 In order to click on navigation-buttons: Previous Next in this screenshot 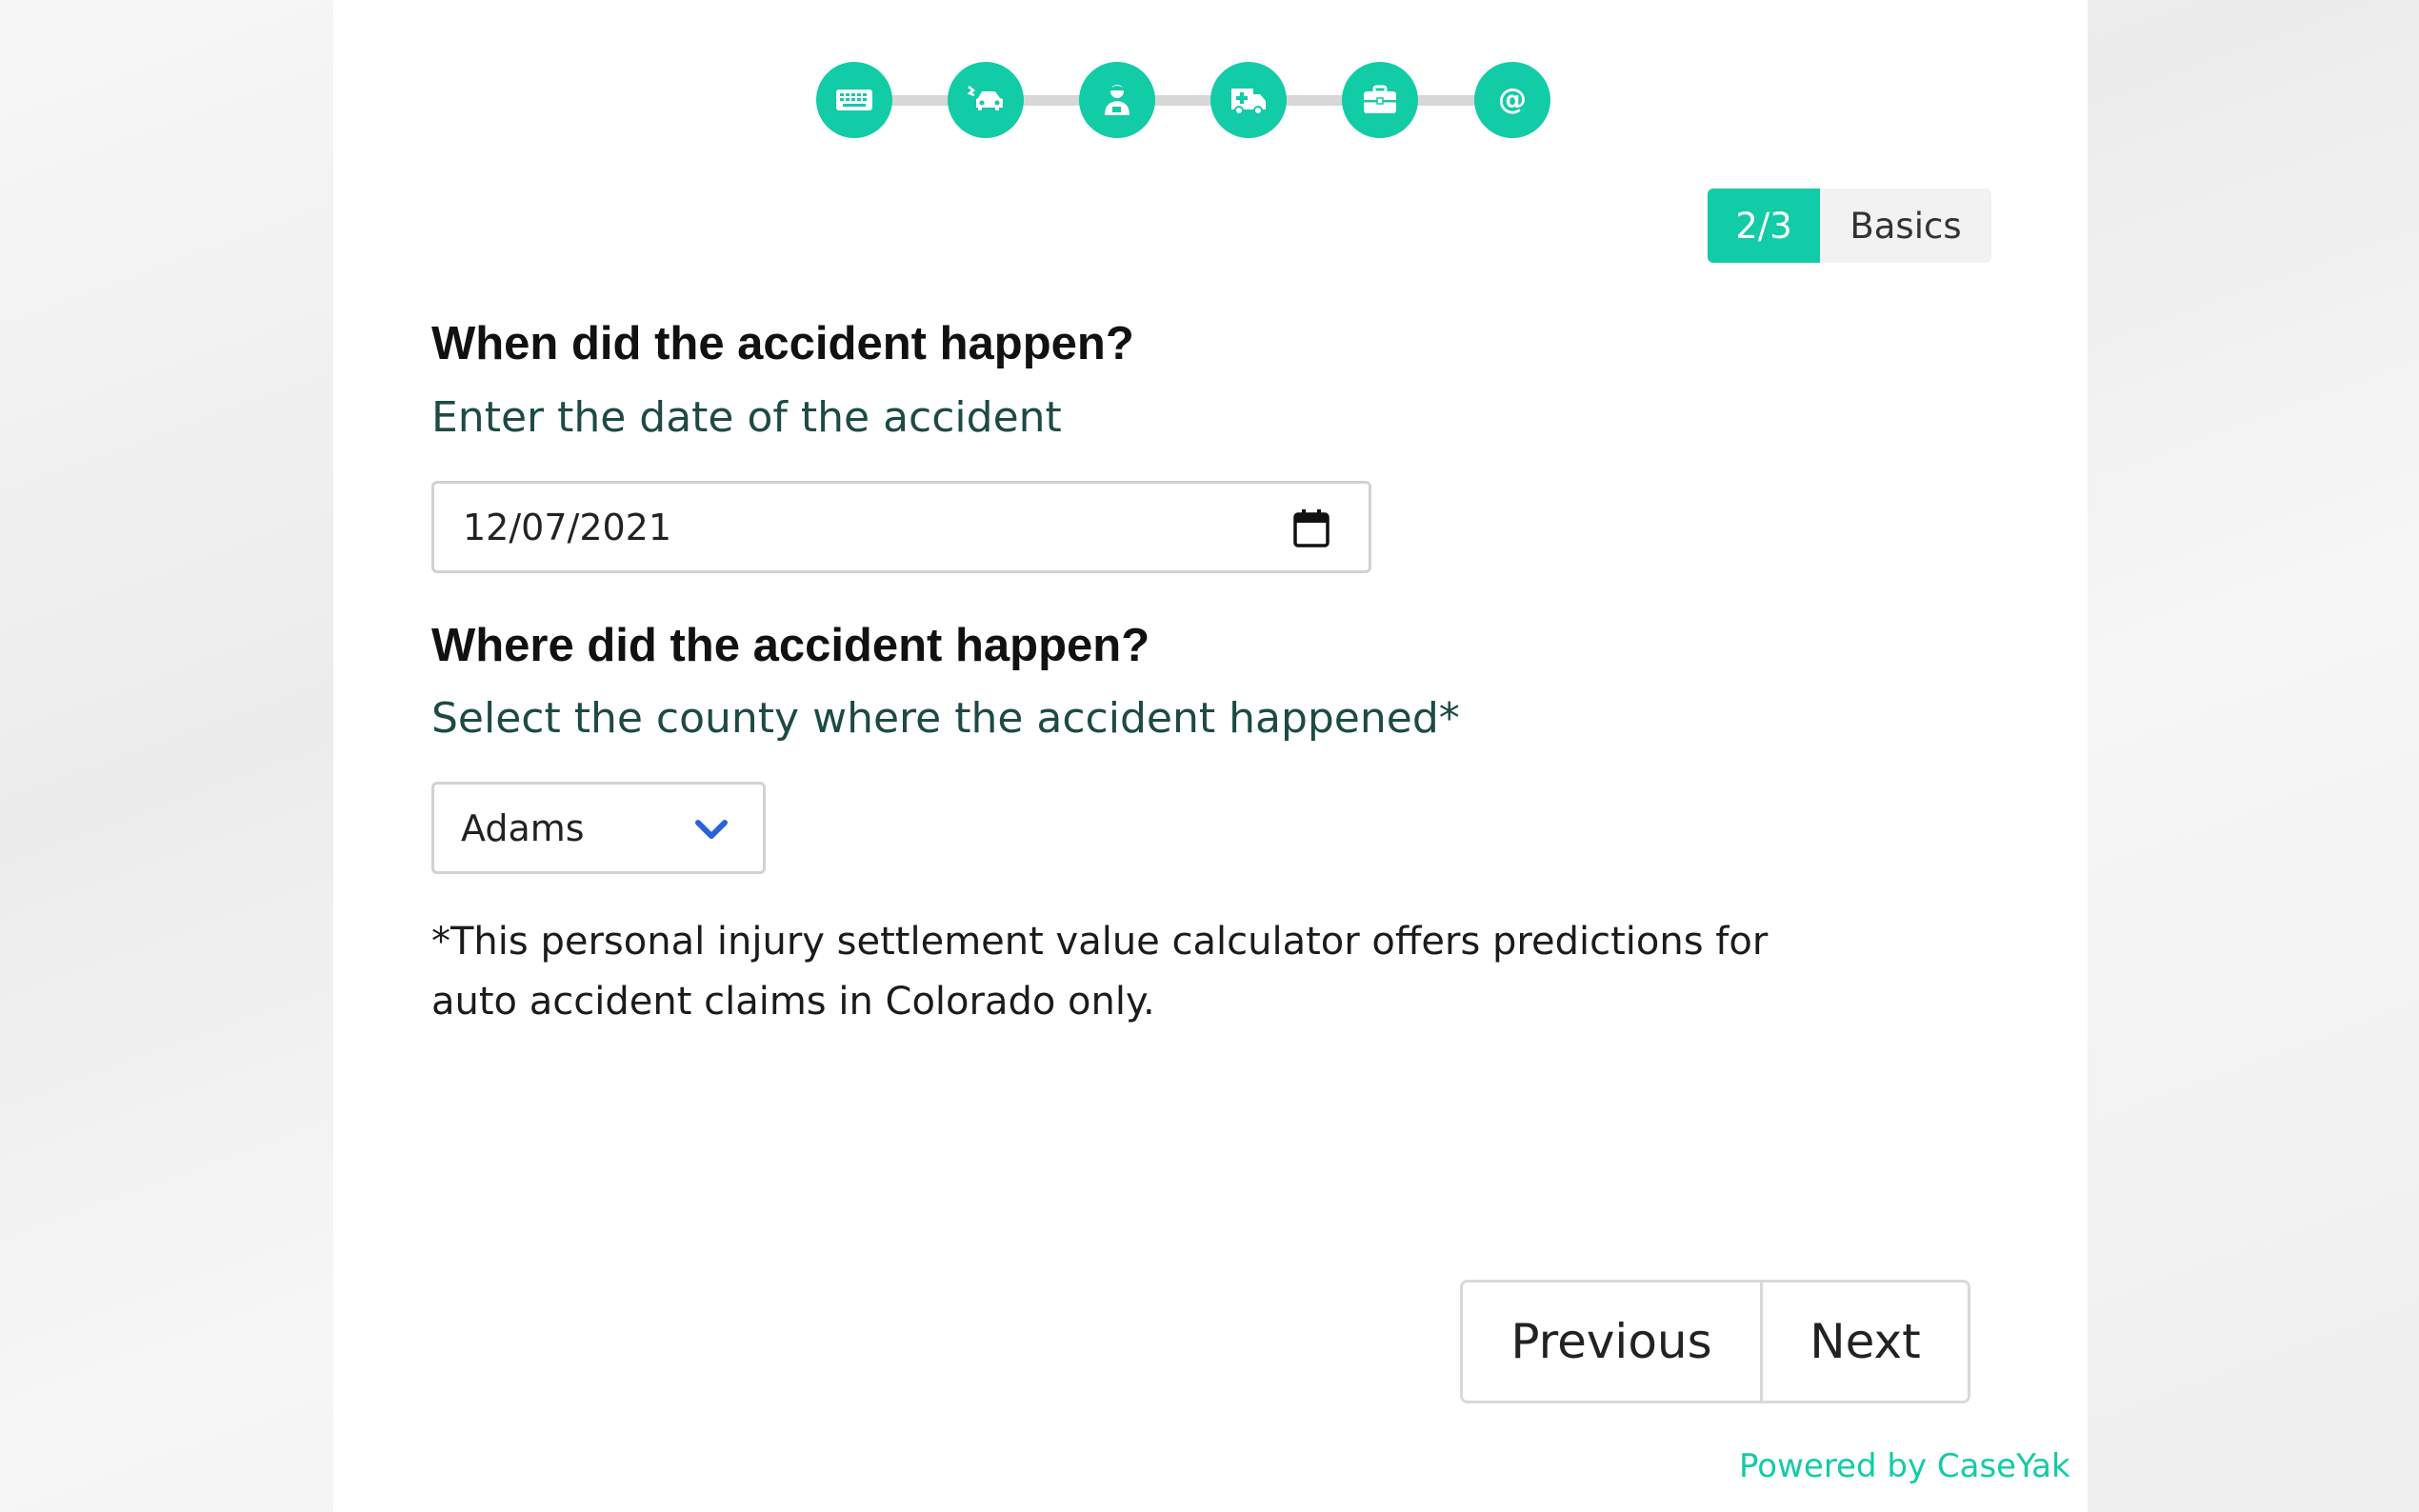, I will do `click(1715, 1341)`.